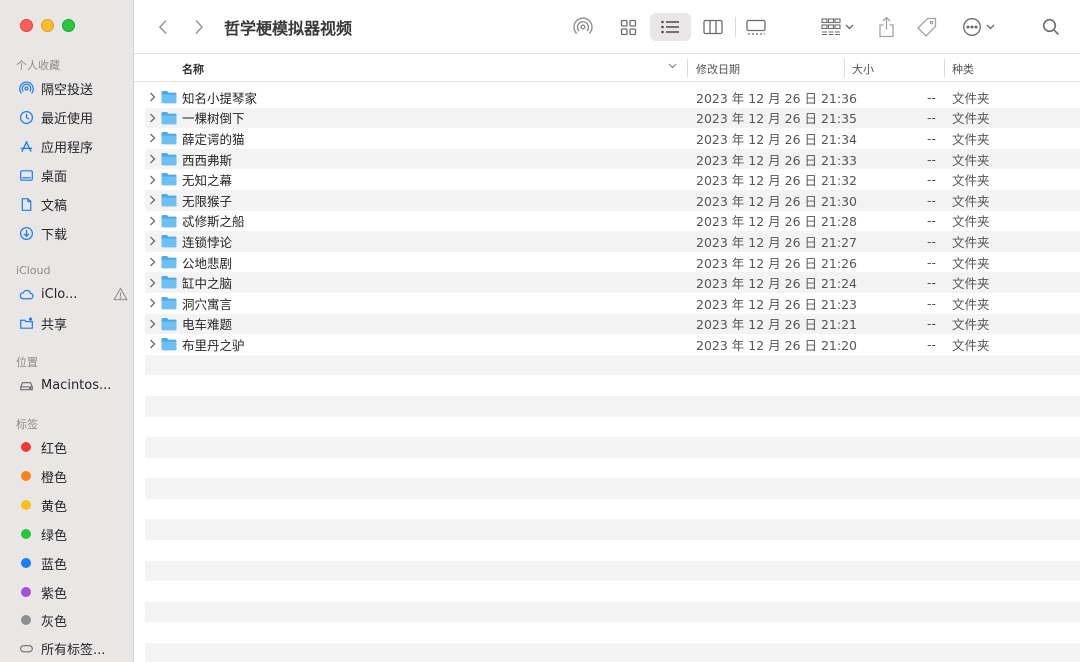  Describe the element at coordinates (33, 270) in the screenshot. I see `sidebar-section-icloud: iCloud` at that location.